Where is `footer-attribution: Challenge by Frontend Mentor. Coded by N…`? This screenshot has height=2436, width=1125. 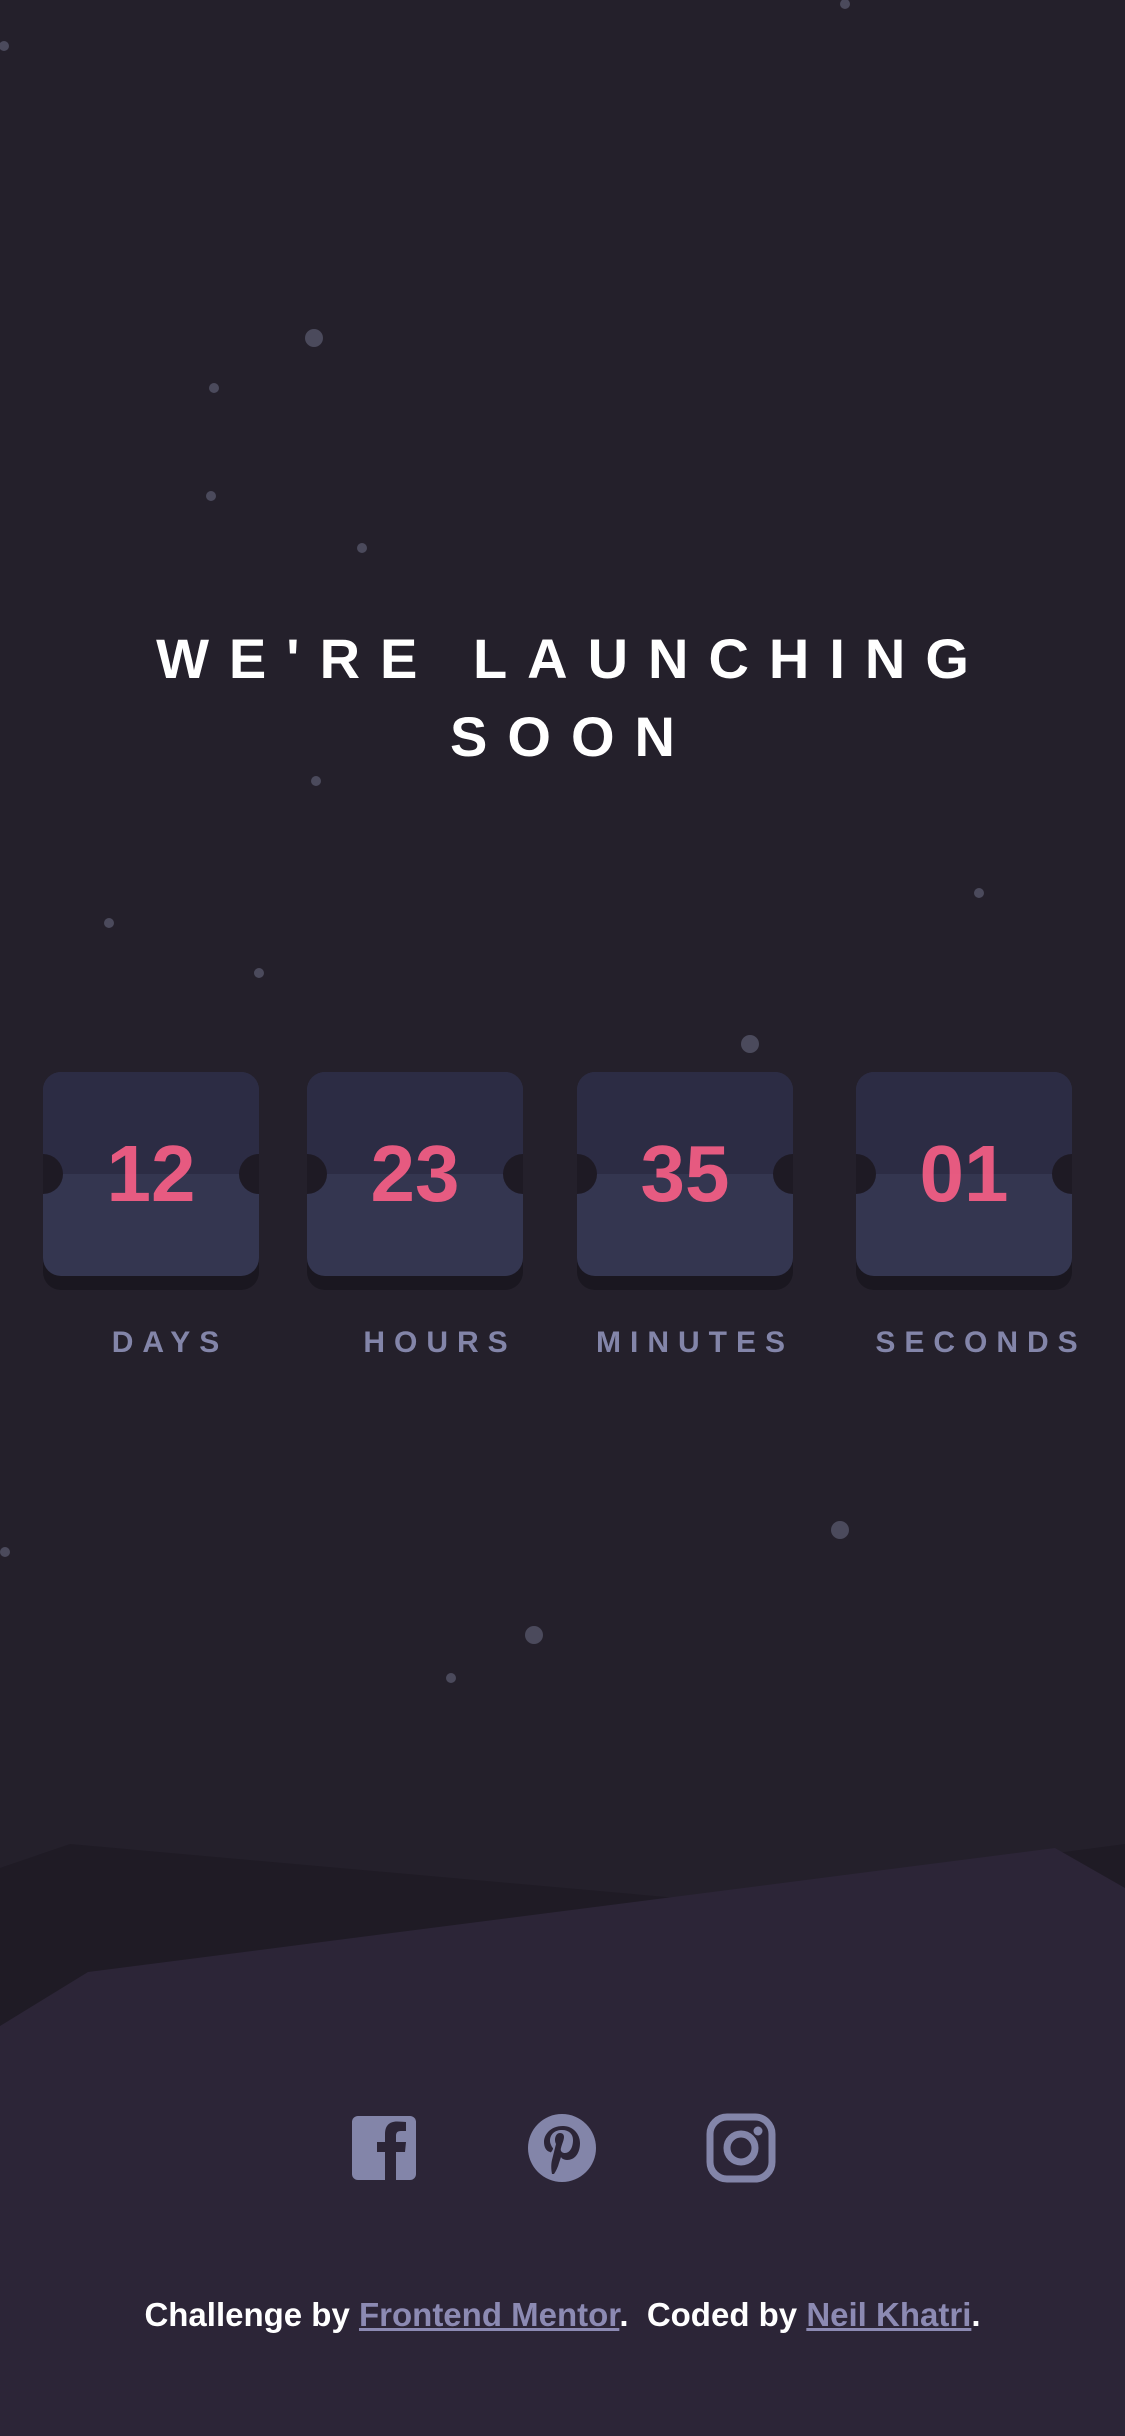 footer-attribution: Challenge by Frontend Mentor. Coded by N… is located at coordinates (562, 2315).